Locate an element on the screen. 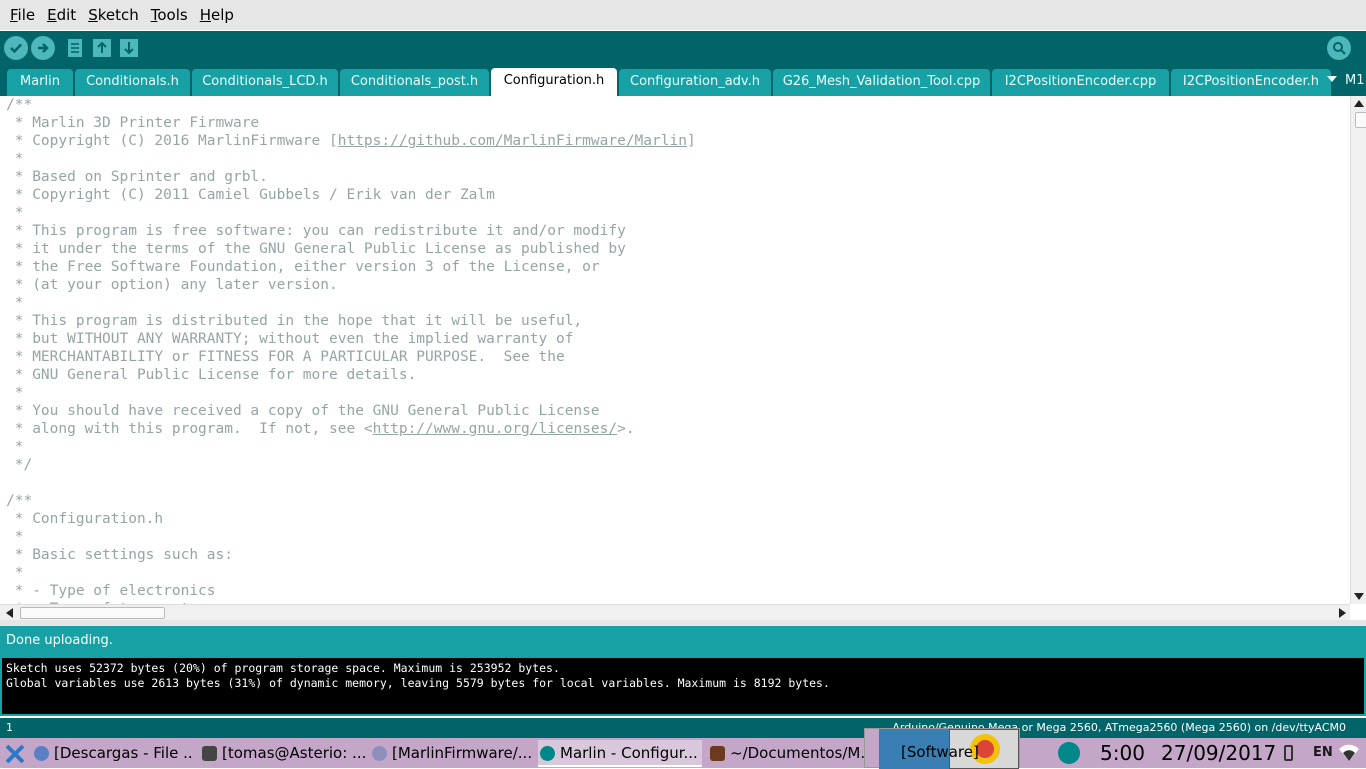 This screenshot has width=1366, height=769. start-menu-icon is located at coordinates (15, 754).